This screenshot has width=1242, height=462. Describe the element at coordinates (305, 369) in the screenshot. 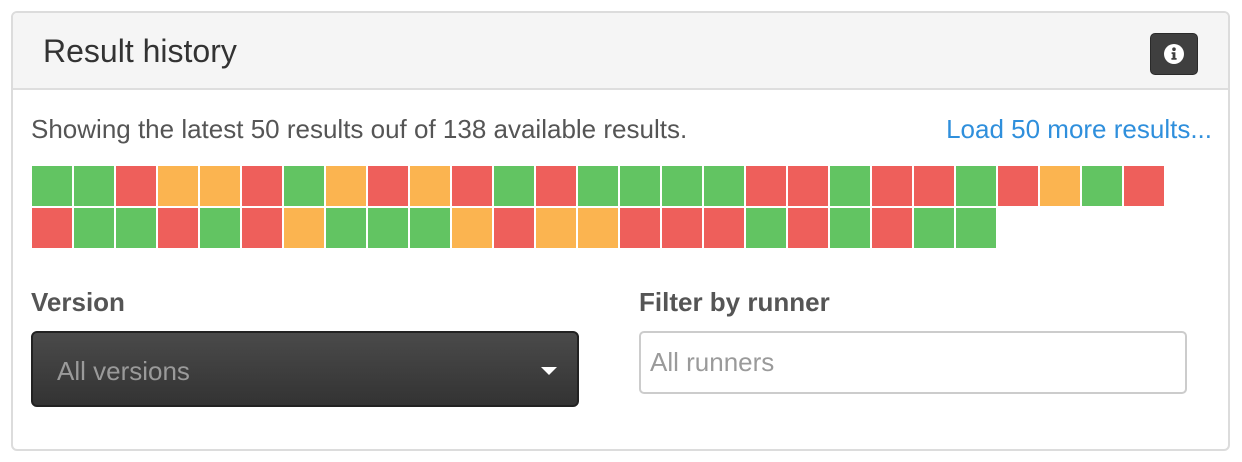

I see `version-select: All versions` at that location.